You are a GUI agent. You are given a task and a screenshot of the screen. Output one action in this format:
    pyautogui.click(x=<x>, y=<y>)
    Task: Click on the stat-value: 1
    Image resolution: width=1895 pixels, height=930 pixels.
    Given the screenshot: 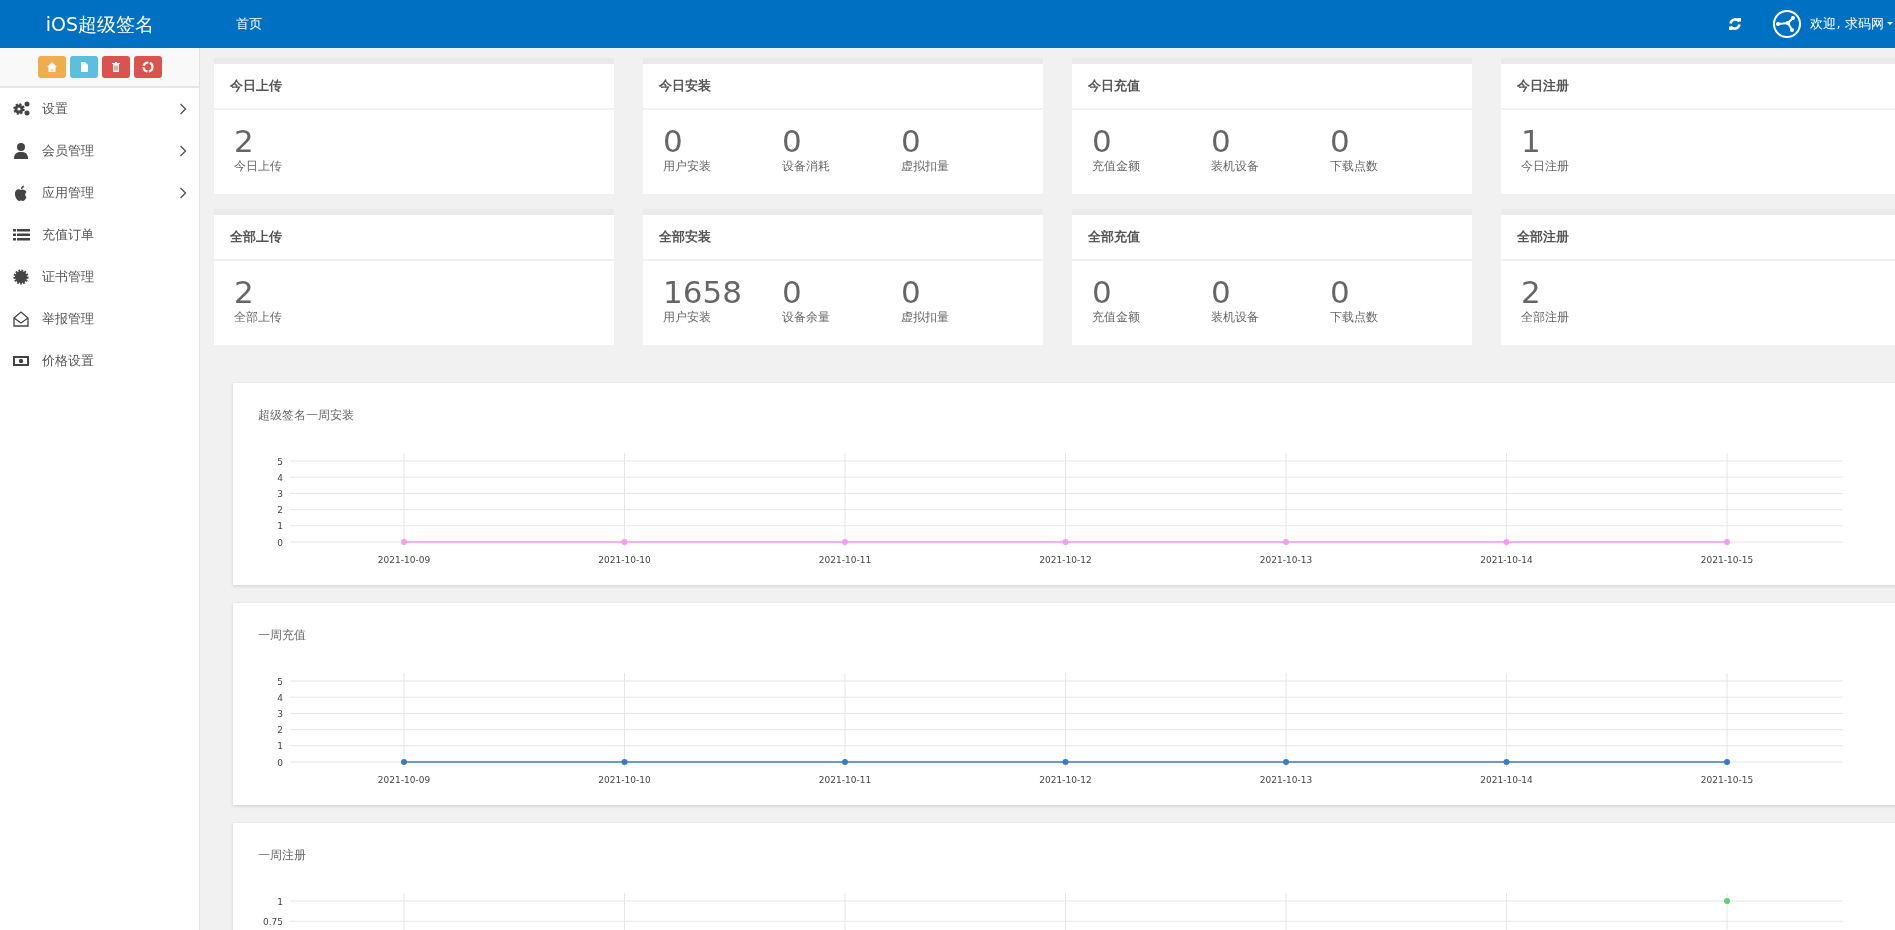 What is the action you would take?
    pyautogui.click(x=1531, y=141)
    